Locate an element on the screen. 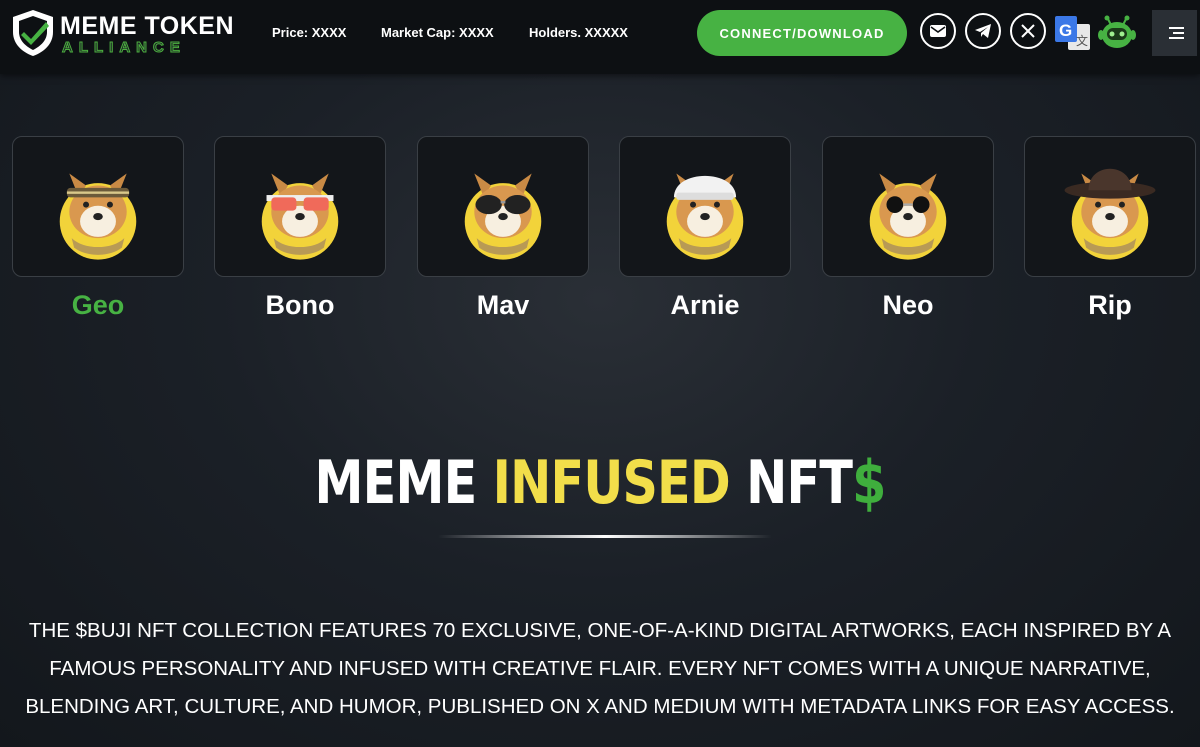 This screenshot has width=1200, height=747. logo-title: MEME TOKEN is located at coordinates (147, 26).